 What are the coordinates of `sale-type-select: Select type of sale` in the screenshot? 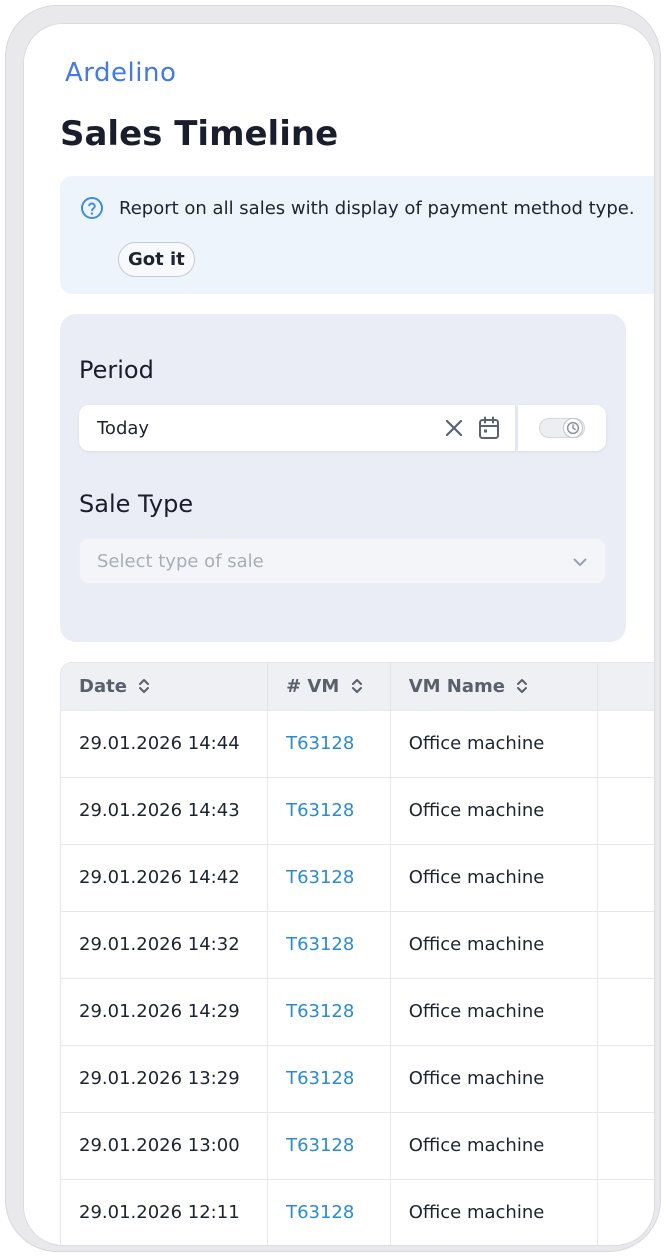 It's located at (342, 561).